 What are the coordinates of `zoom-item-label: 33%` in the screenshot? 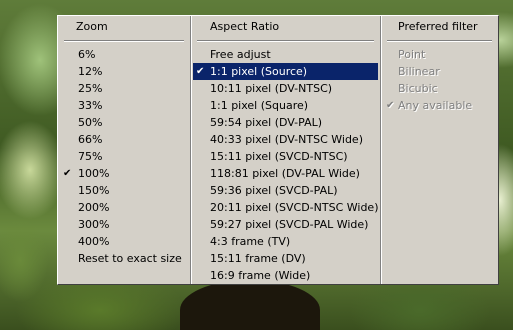 It's located at (90, 105).